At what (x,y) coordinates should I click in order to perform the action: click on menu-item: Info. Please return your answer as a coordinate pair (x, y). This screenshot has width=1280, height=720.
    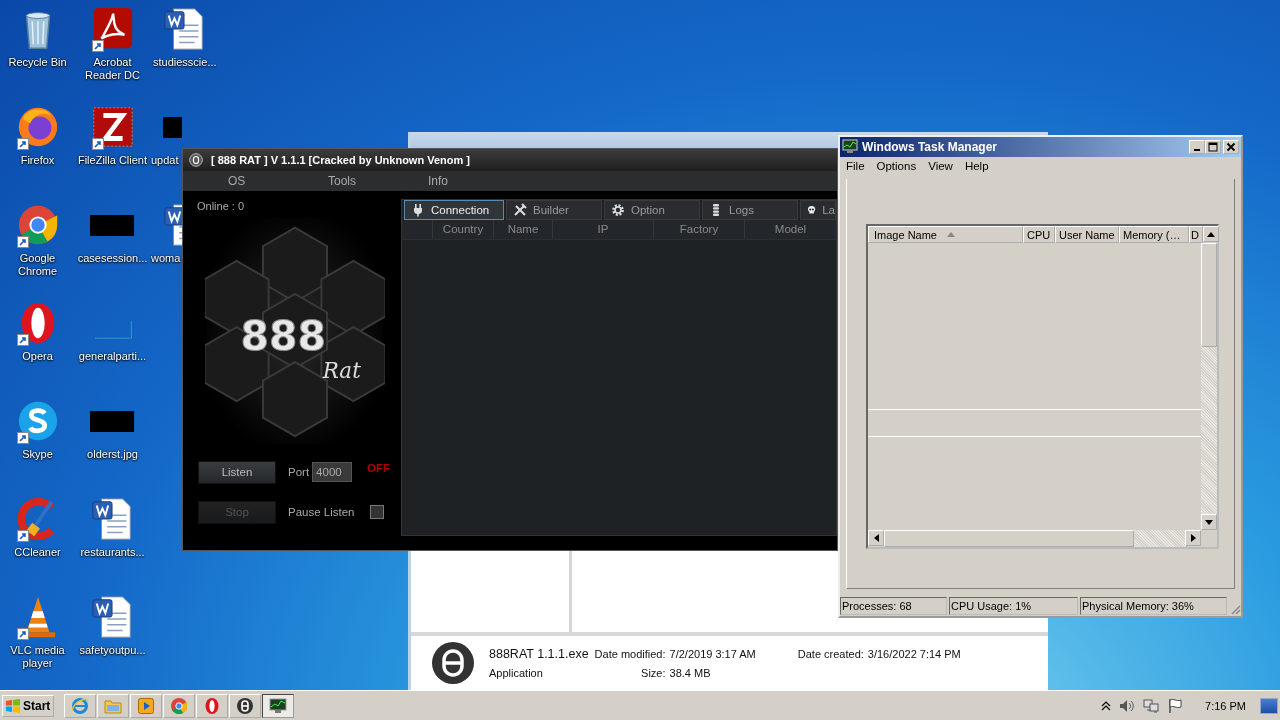
    Looking at the image, I should click on (457, 181).